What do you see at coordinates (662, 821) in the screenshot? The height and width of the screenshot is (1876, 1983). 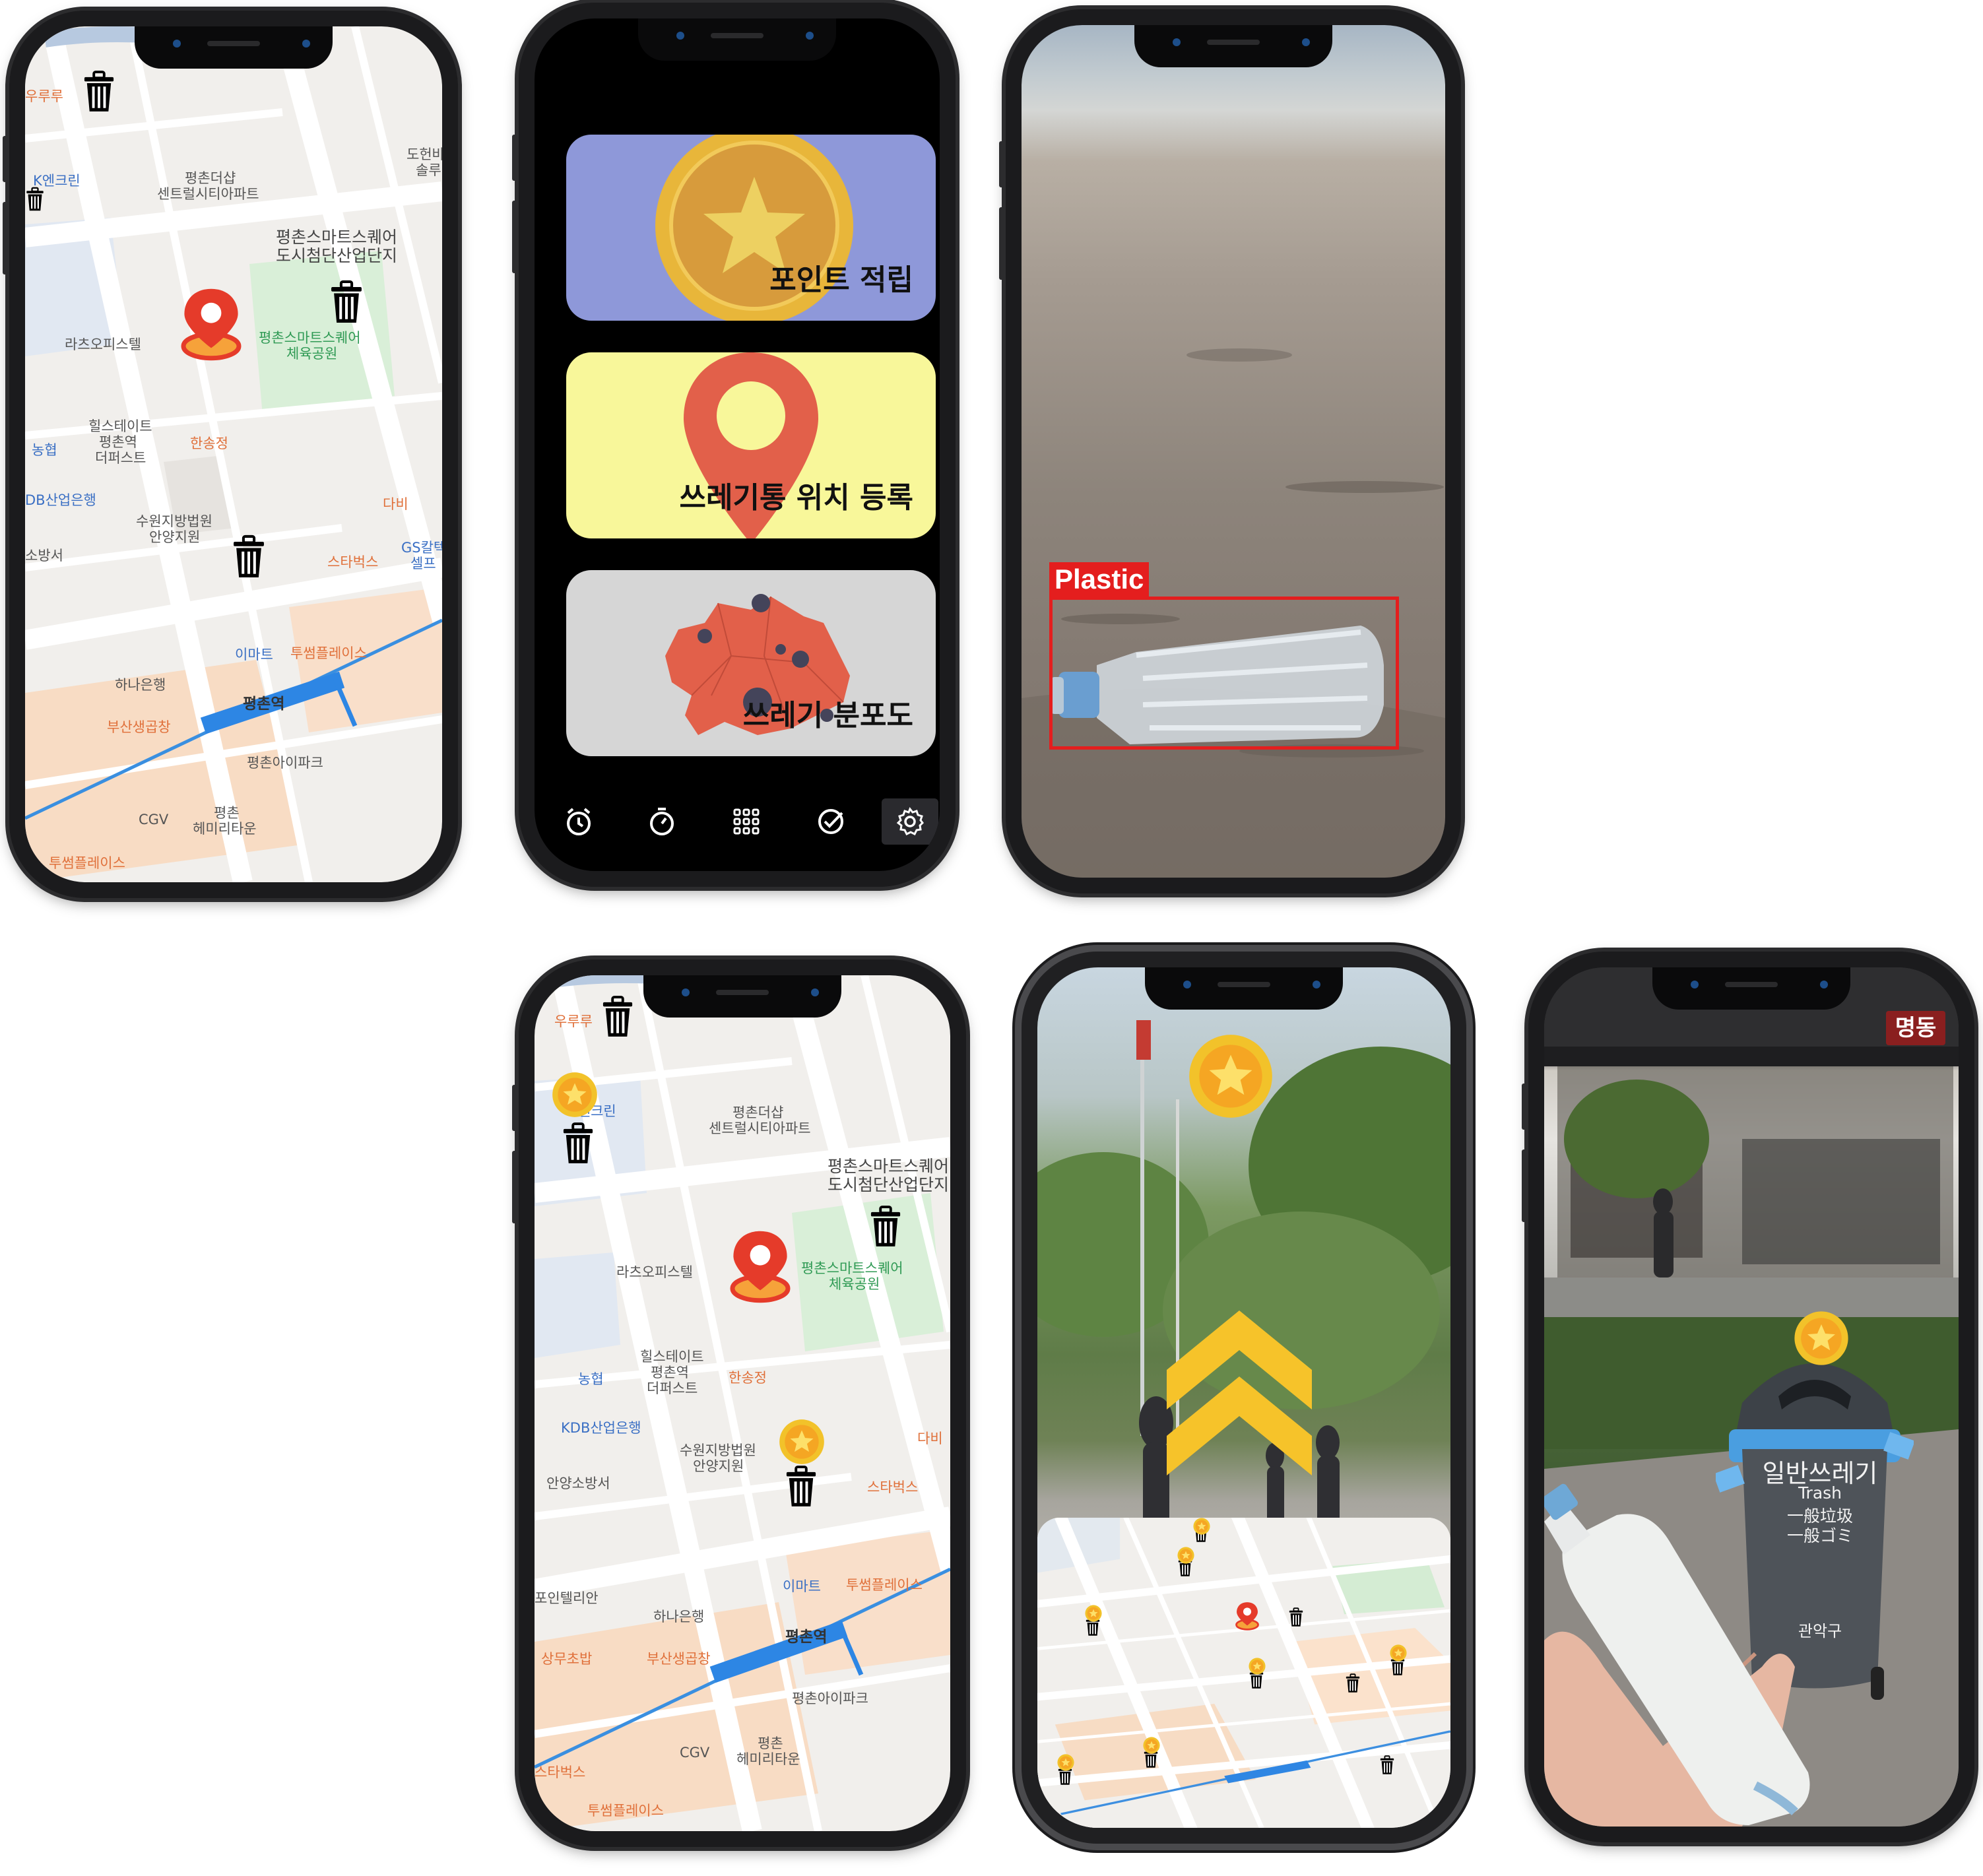 I see `tab-stopwatch` at bounding box center [662, 821].